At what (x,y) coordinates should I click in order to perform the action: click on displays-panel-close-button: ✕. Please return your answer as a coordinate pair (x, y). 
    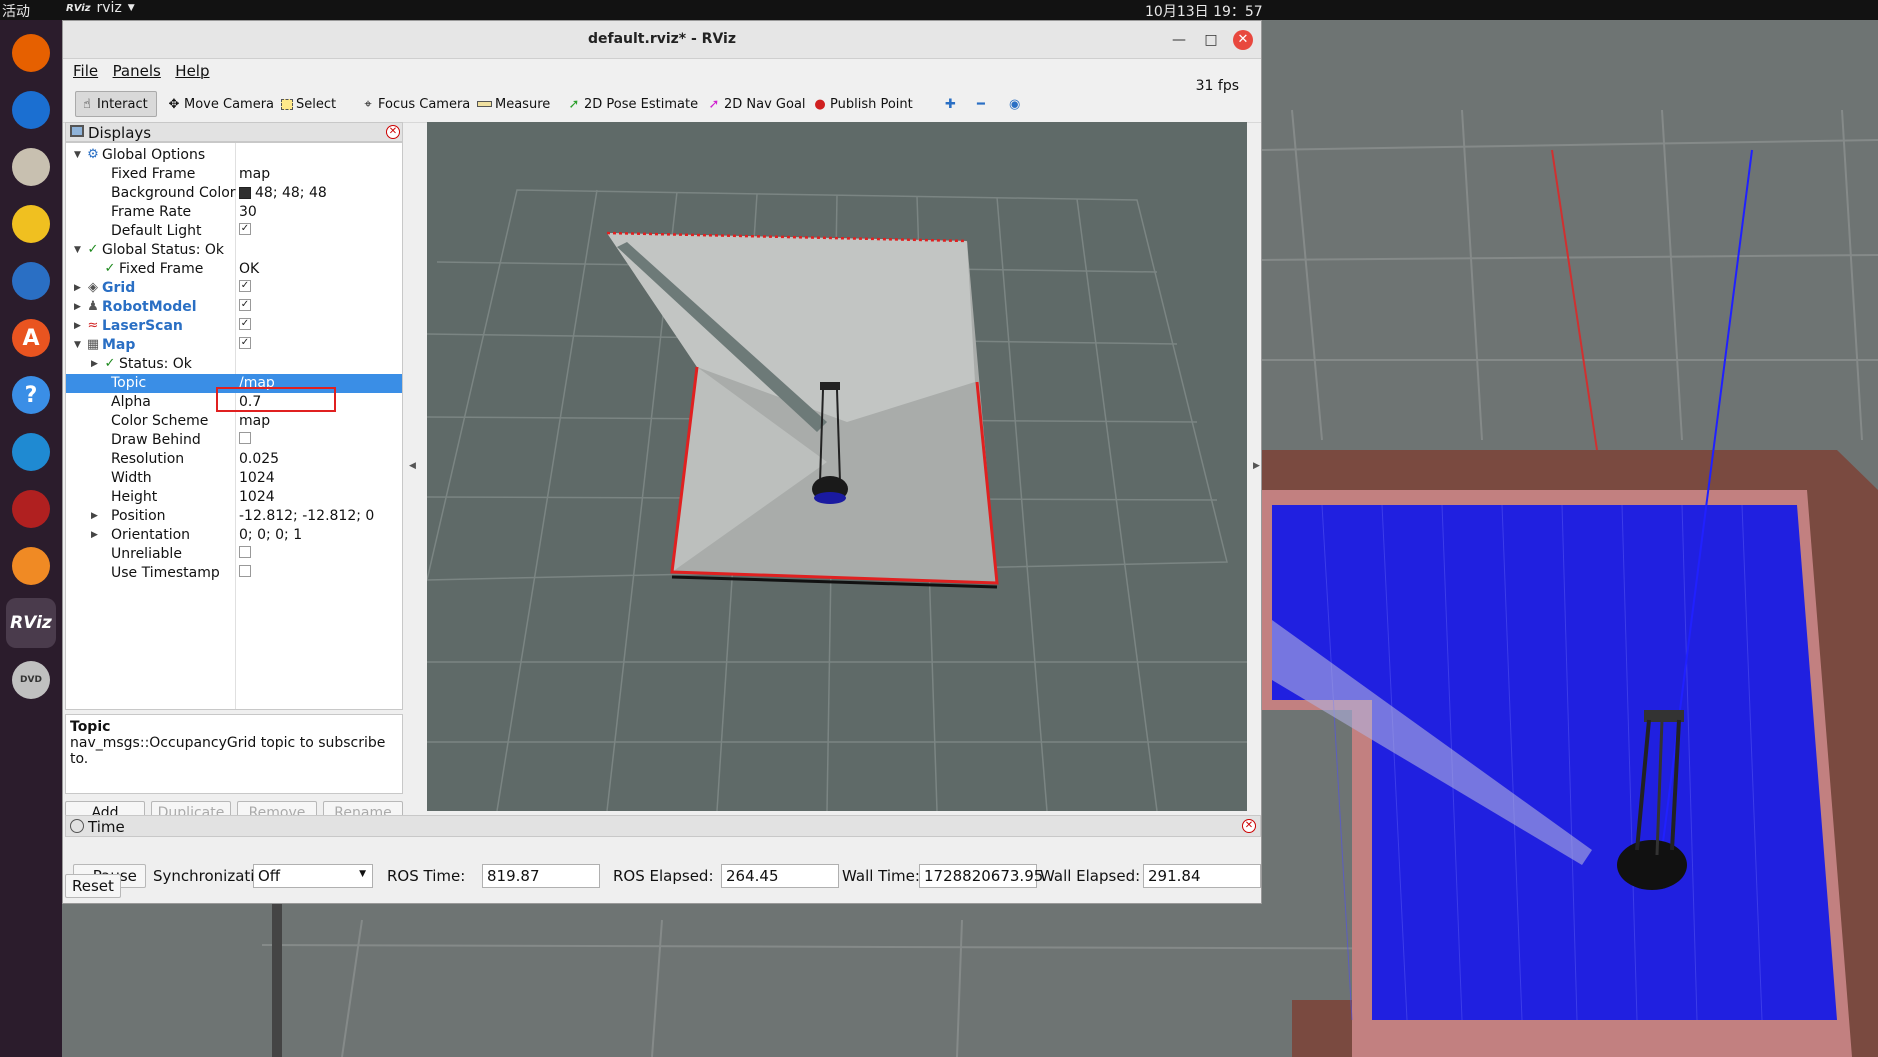
    Looking at the image, I should click on (393, 132).